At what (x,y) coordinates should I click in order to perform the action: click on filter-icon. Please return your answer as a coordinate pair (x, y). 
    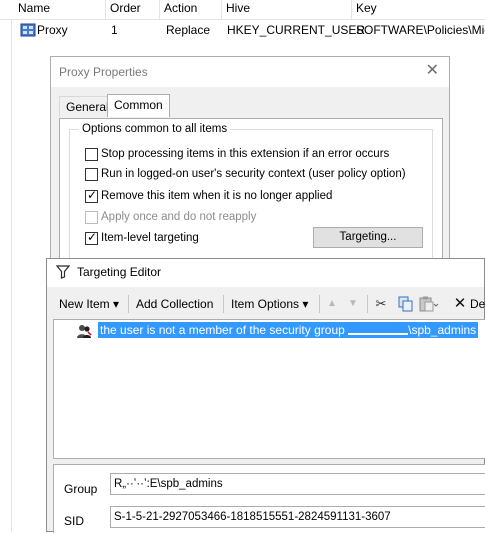
    Looking at the image, I should click on (63, 272).